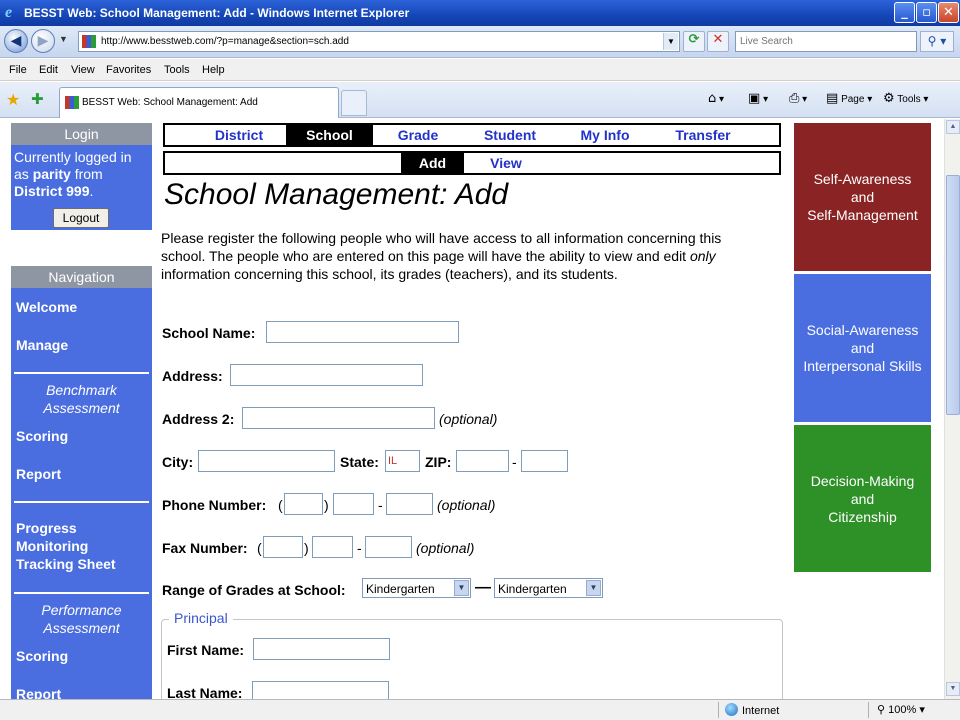 The image size is (960, 720). What do you see at coordinates (338, 418) in the screenshot?
I see `address2-input` at bounding box center [338, 418].